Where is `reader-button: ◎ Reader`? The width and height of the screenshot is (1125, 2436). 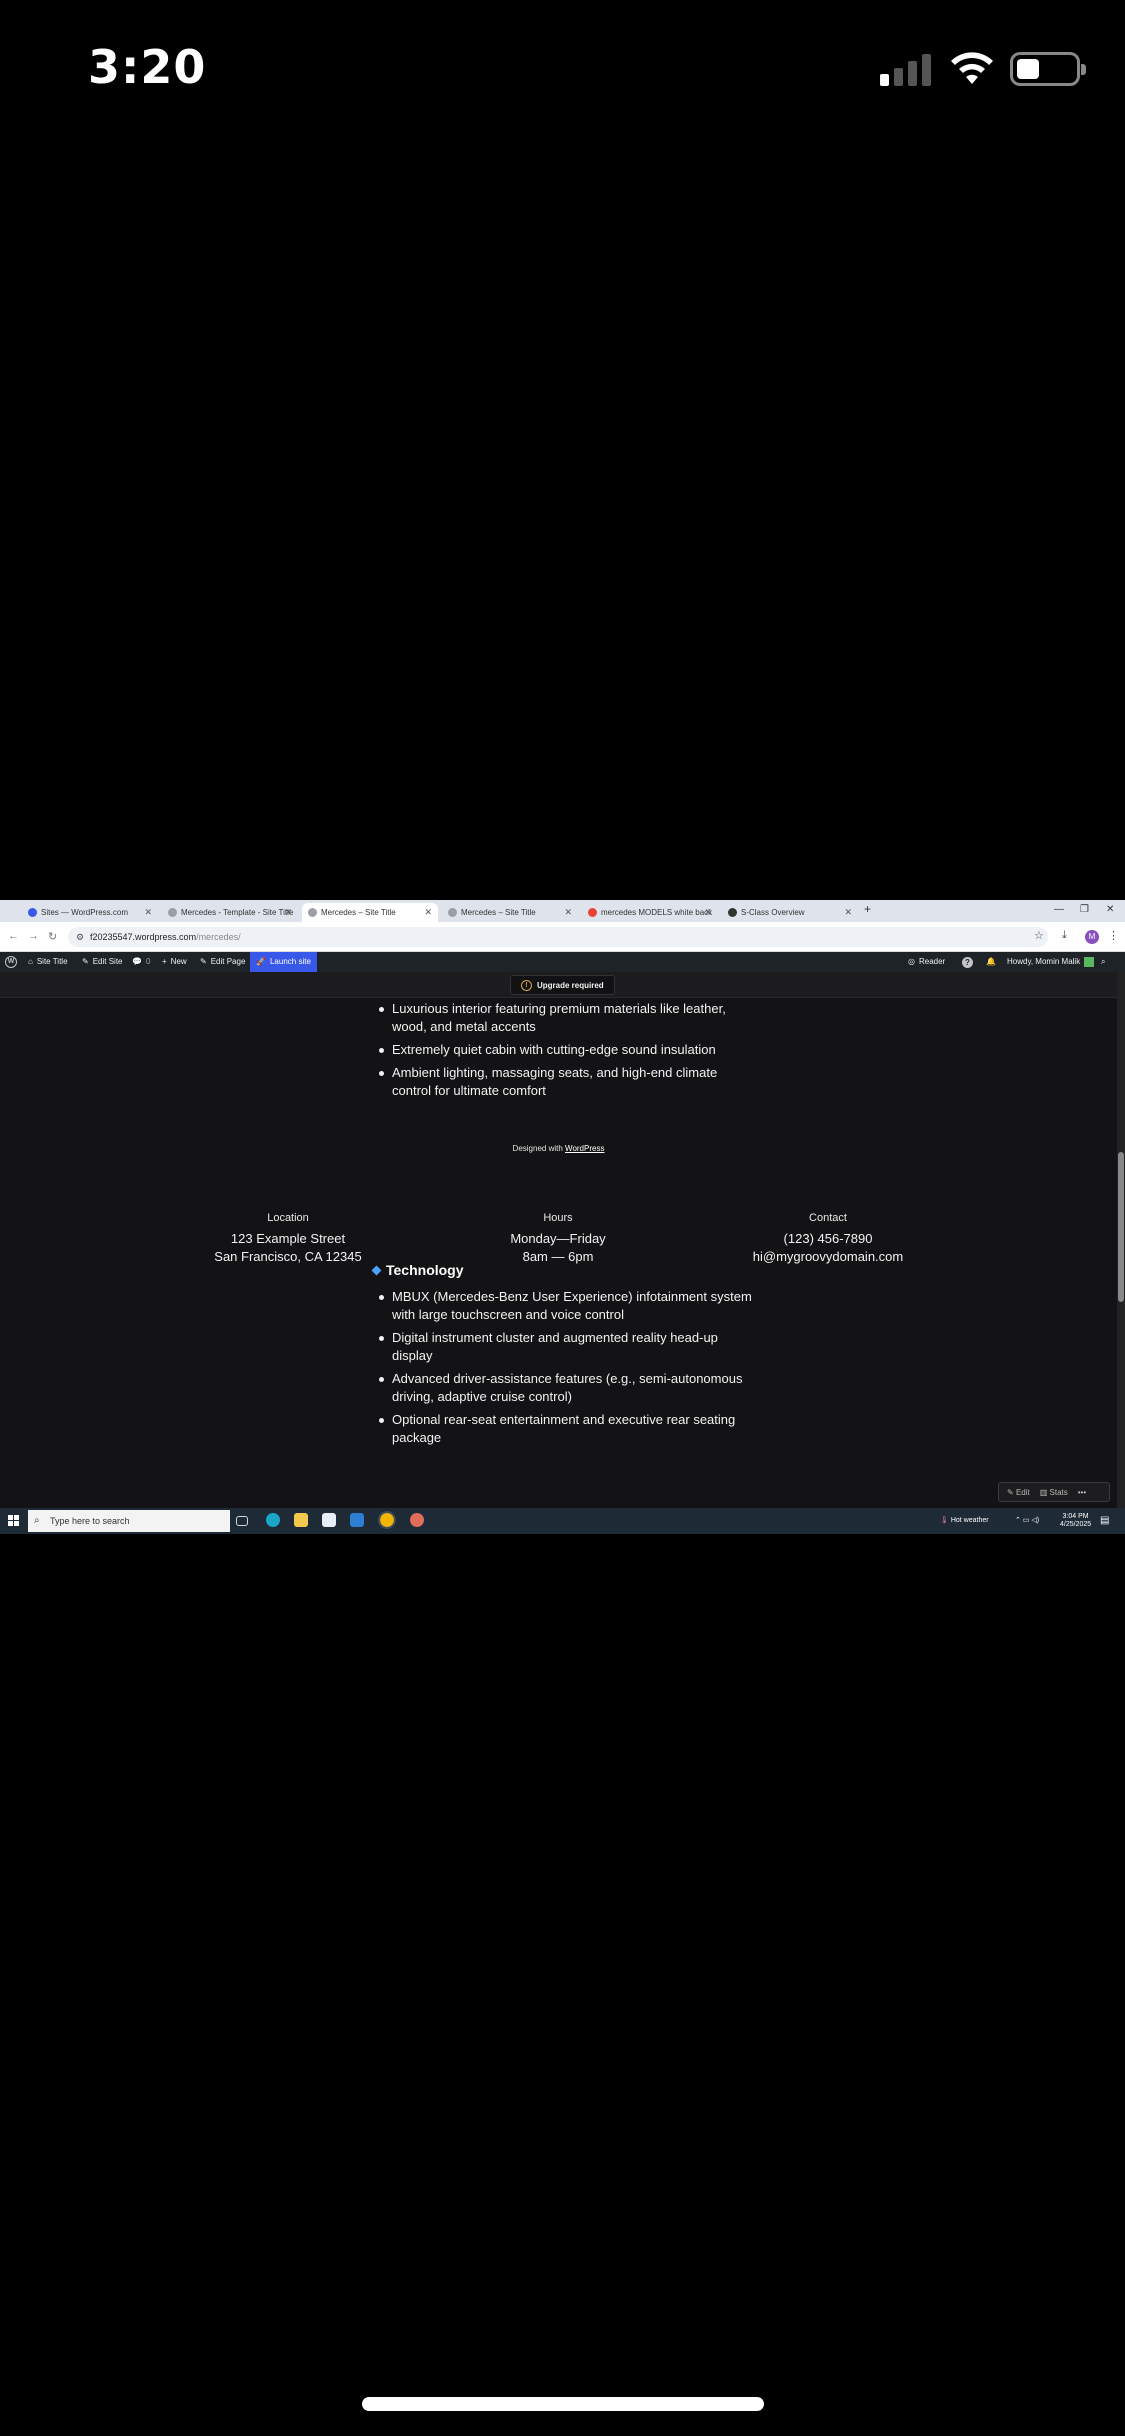
reader-button: ◎ Reader is located at coordinates (926, 962).